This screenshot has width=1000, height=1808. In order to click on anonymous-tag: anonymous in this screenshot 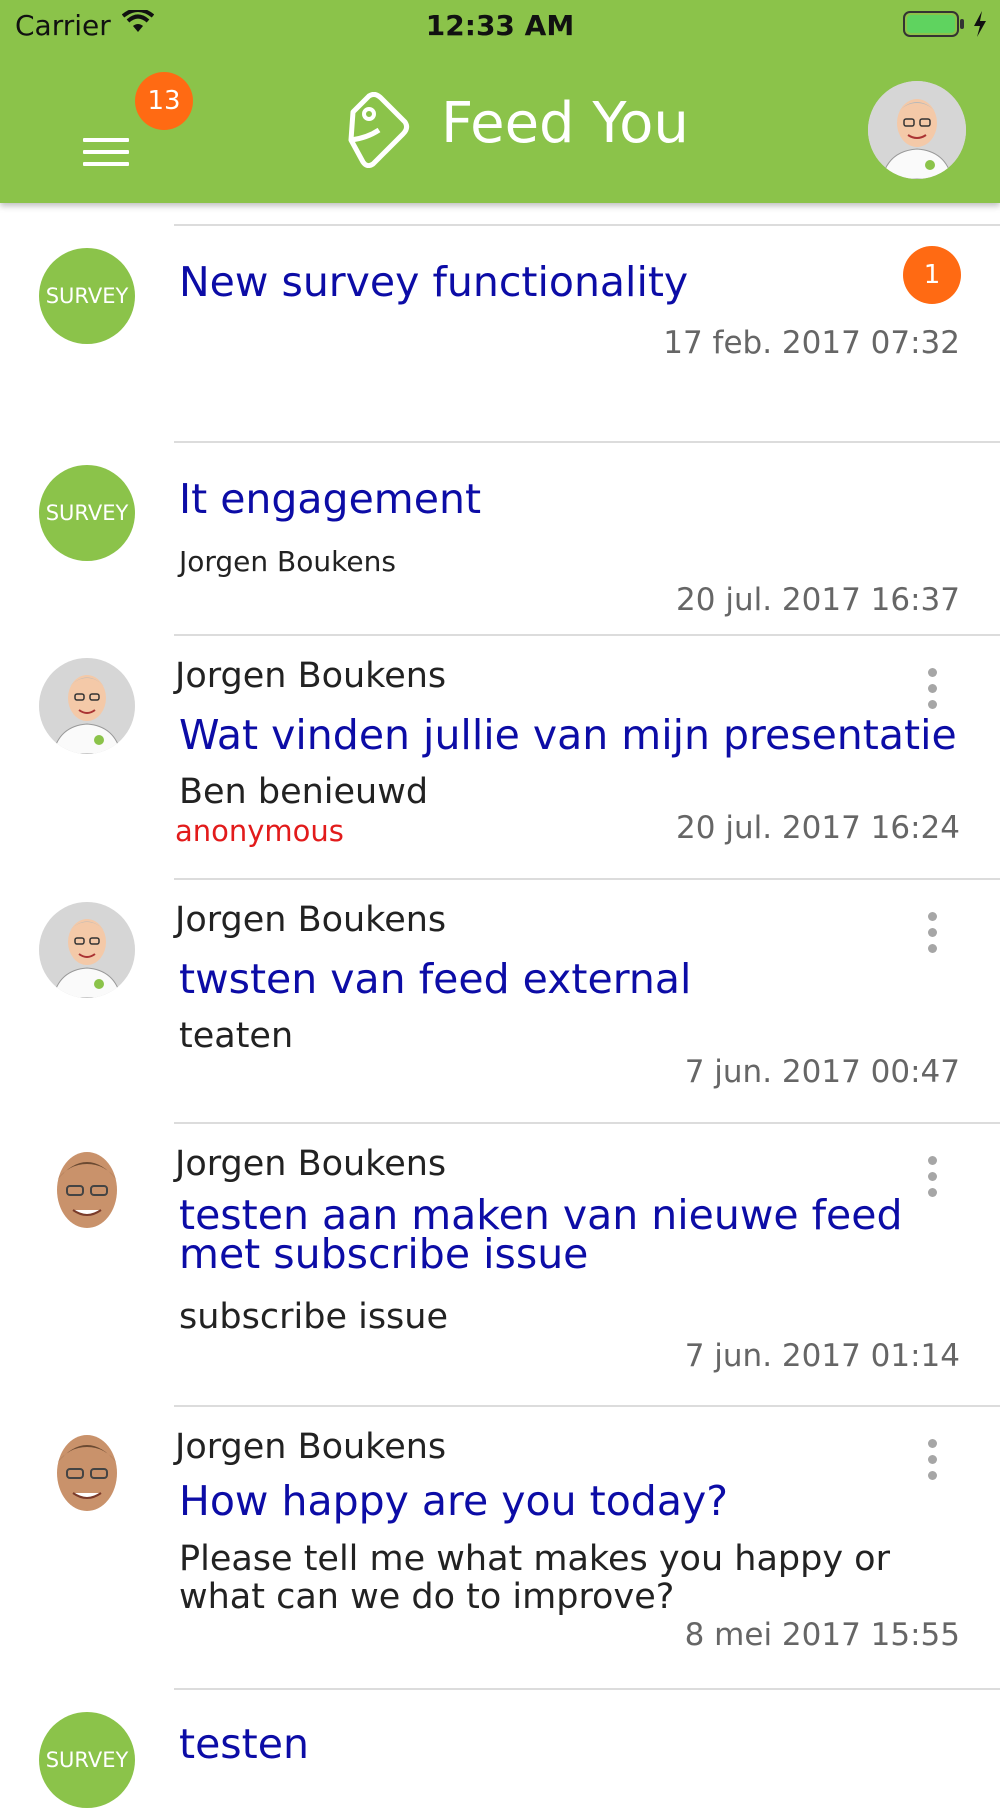, I will do `click(259, 831)`.